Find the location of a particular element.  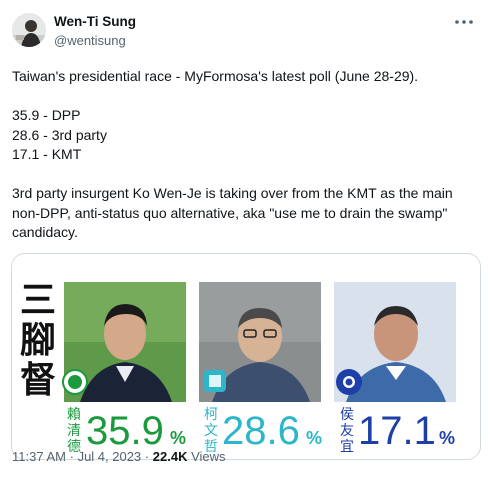

tweet-meta: 11:37 AM · Jul 4, 2023 · 22.4K Views is located at coordinates (119, 456).